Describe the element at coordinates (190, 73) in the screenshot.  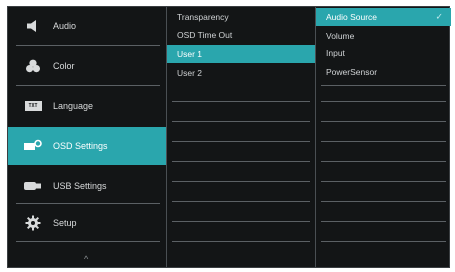
I see `submenu-item-label: User 2` at that location.